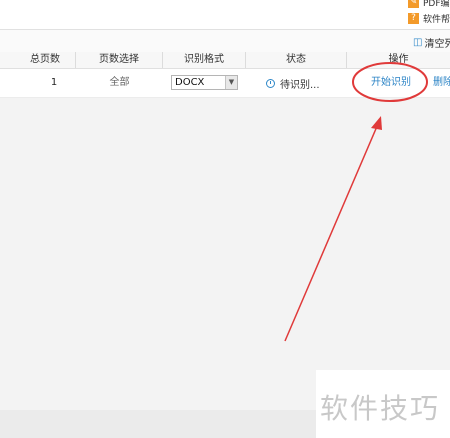  Describe the element at coordinates (376, 123) in the screenshot. I see `arrow-head-icon` at that location.